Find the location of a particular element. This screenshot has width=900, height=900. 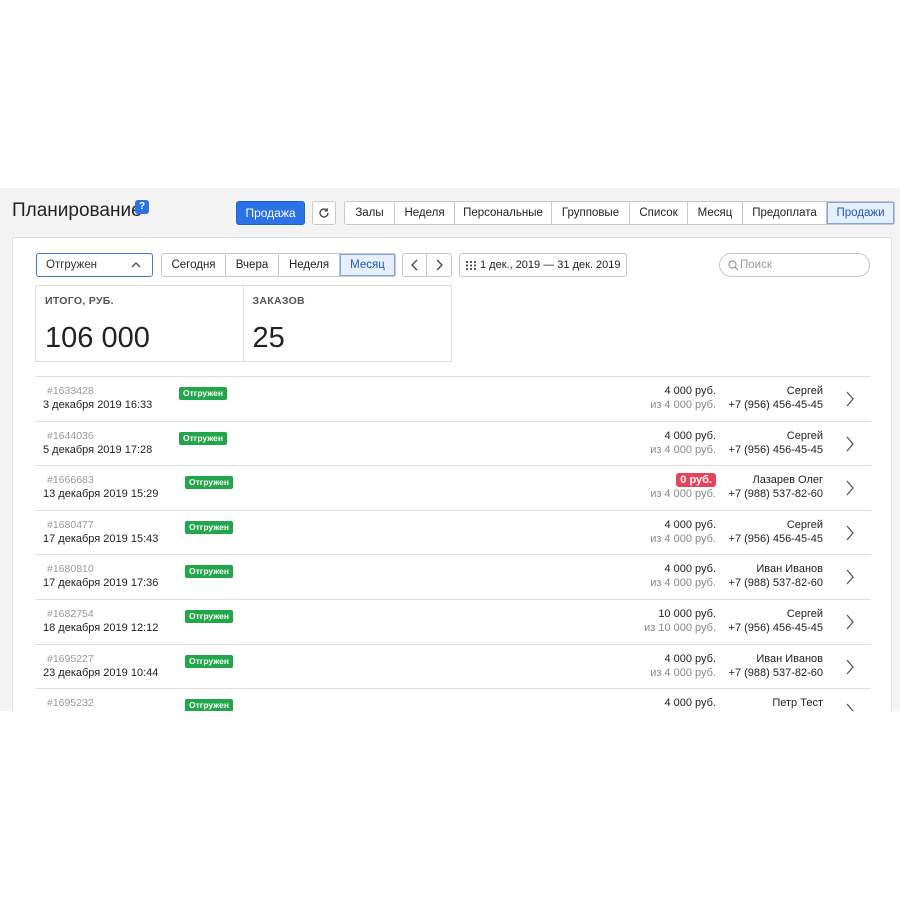

summary-stats: ИТОГО, РУБ. 106 000 ЗАКАЗОВ 25 is located at coordinates (243, 323).